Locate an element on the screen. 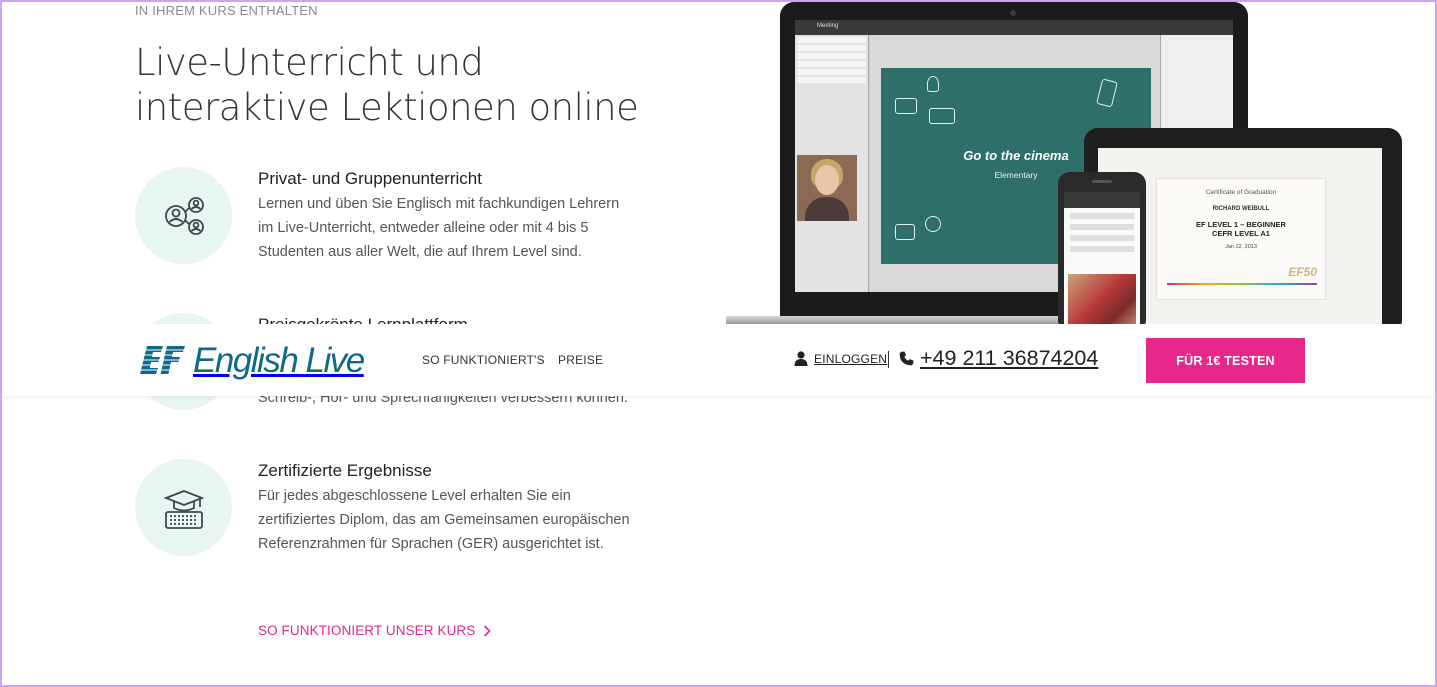  phone-number: +49 211 36874204 is located at coordinates (1009, 358).